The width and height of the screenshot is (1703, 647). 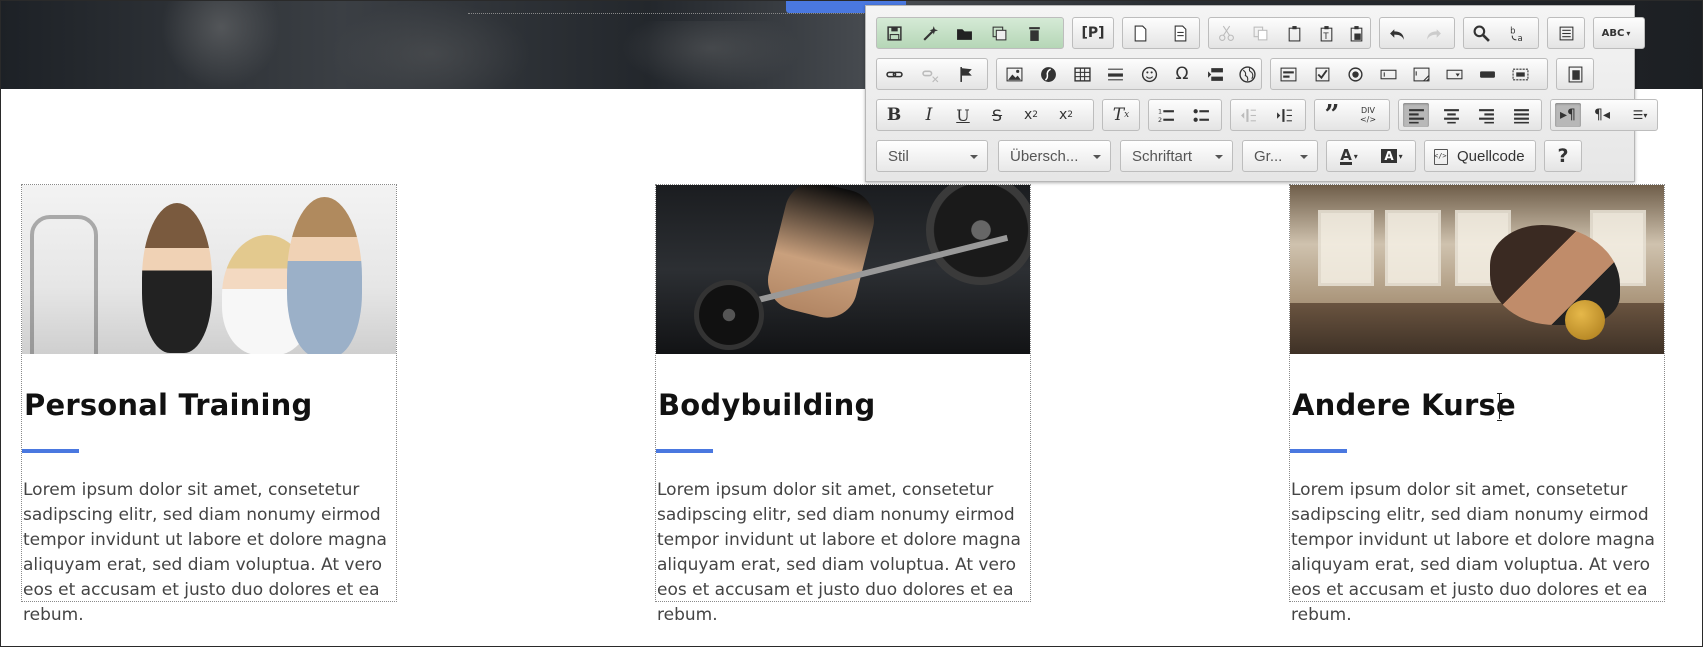 What do you see at coordinates (1421, 74) in the screenshot?
I see `textarea-icon` at bounding box center [1421, 74].